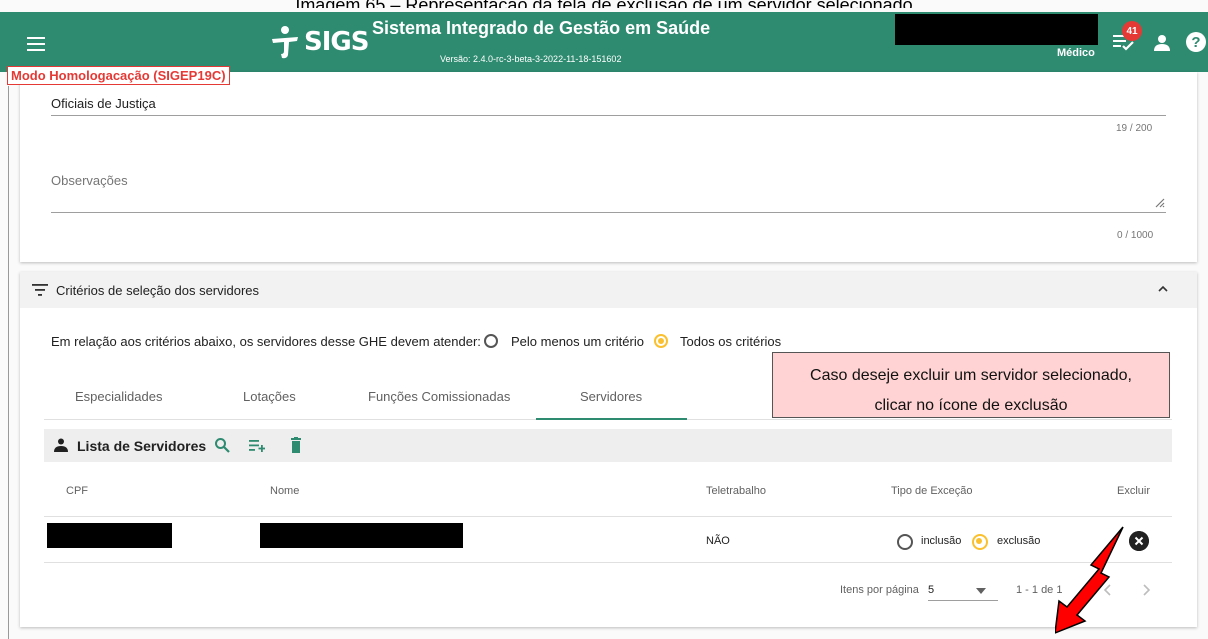  What do you see at coordinates (963, 592) in the screenshot?
I see `items-per-page-select: 5` at bounding box center [963, 592].